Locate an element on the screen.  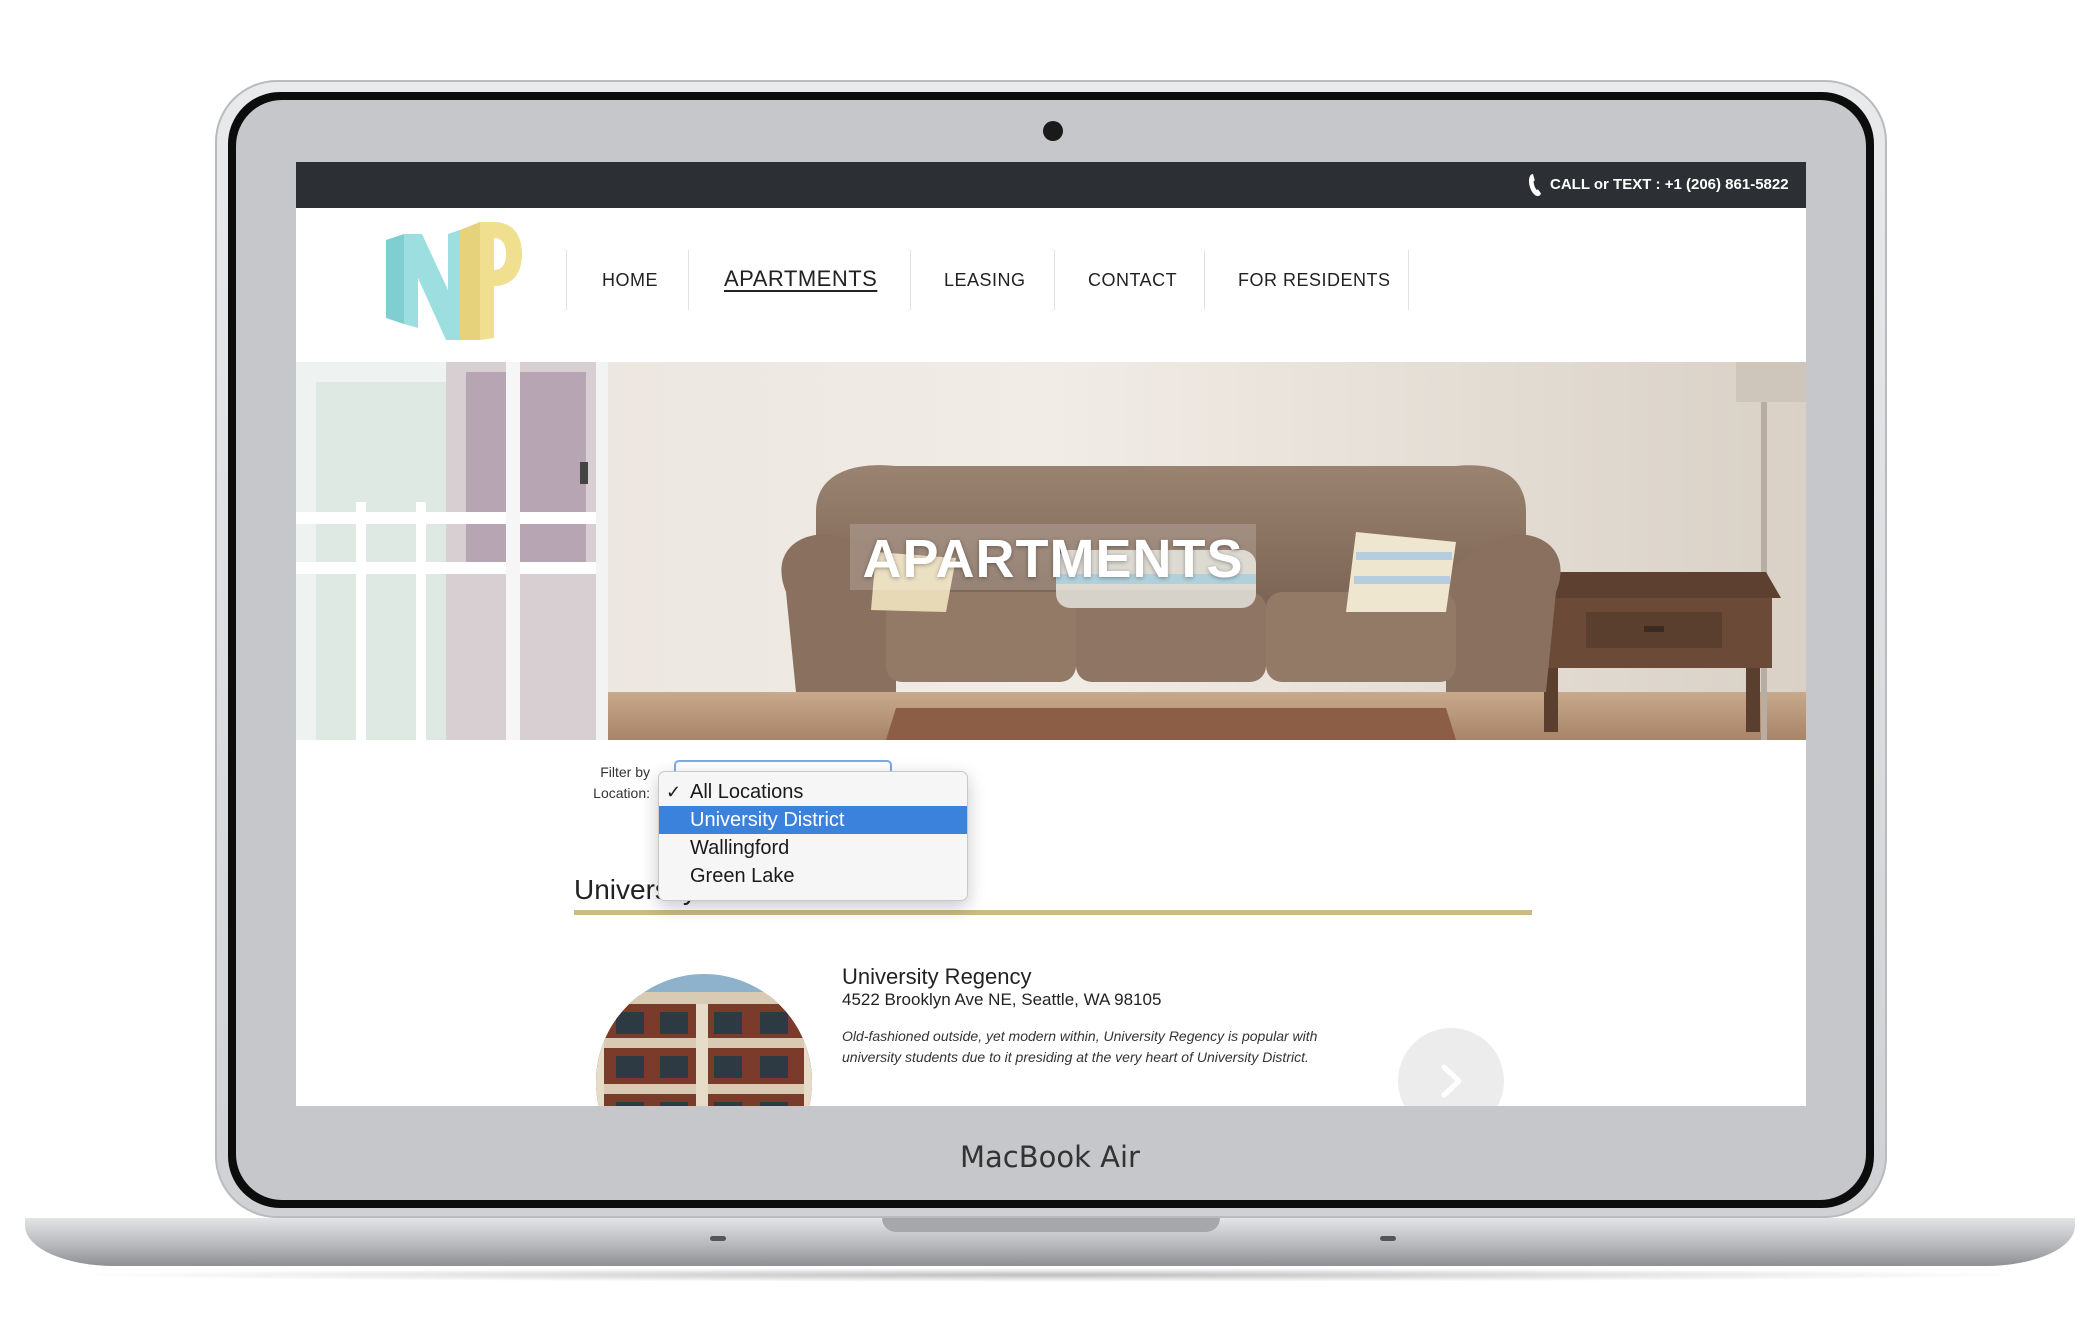
base-foot-left is located at coordinates (718, 1238).